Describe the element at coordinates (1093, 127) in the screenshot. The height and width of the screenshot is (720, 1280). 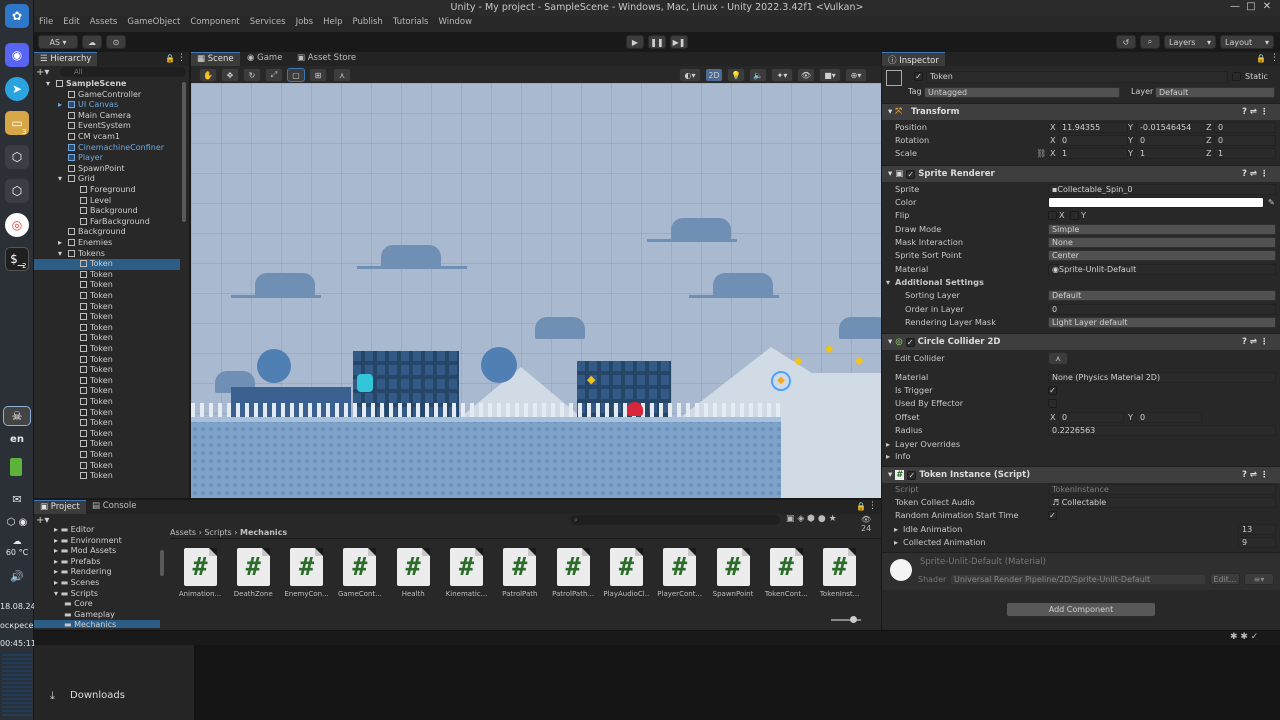
I see `position-x: 11.94355` at that location.